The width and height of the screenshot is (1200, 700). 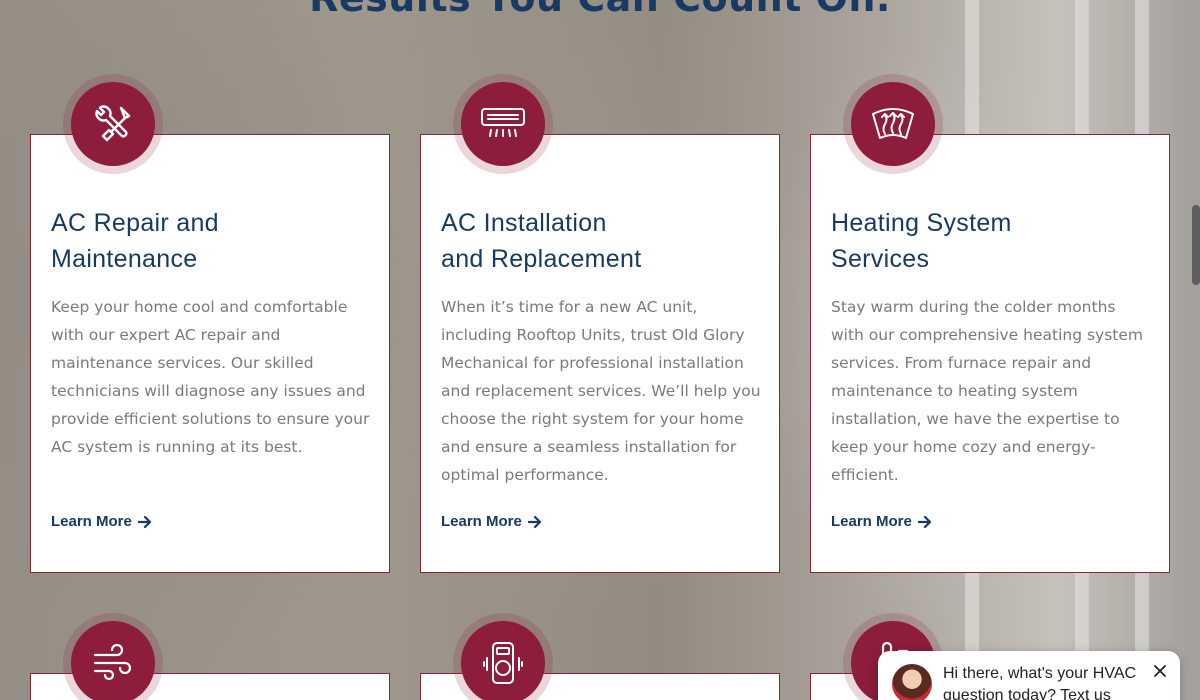 I want to click on page-scrollbar-thumb, so click(x=1196, y=245).